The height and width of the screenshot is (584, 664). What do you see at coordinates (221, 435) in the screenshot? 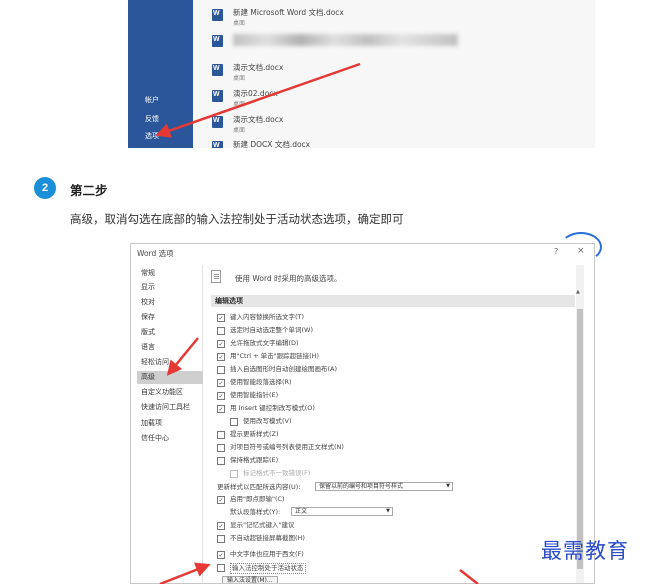
I see `checkbox-o10` at bounding box center [221, 435].